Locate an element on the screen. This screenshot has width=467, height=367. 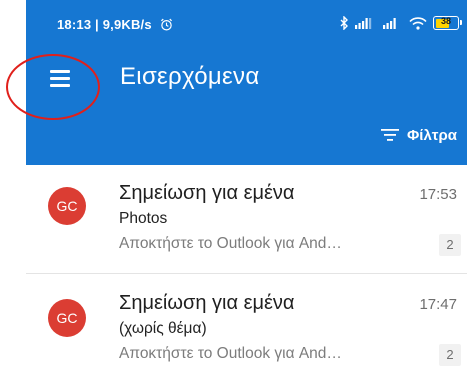
hamburger-menu-icon is located at coordinates (60, 71).